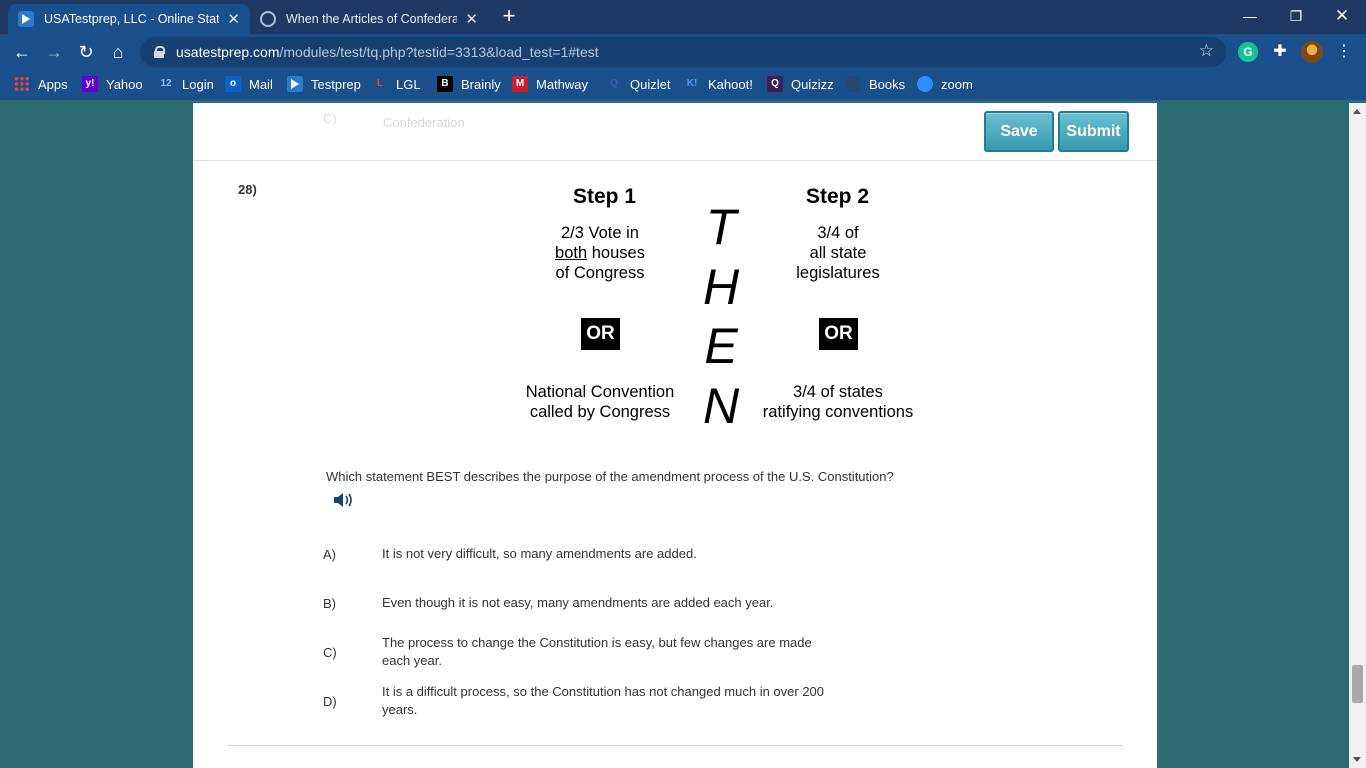 The image size is (1366, 768). I want to click on scroll-thumb, so click(1357, 684).